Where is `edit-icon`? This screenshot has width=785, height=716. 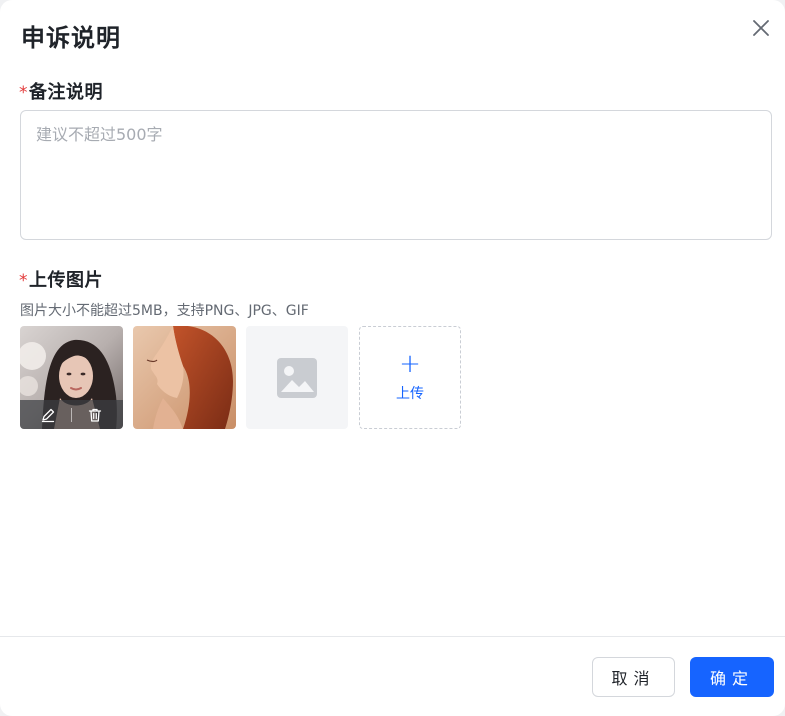 edit-icon is located at coordinates (48, 415).